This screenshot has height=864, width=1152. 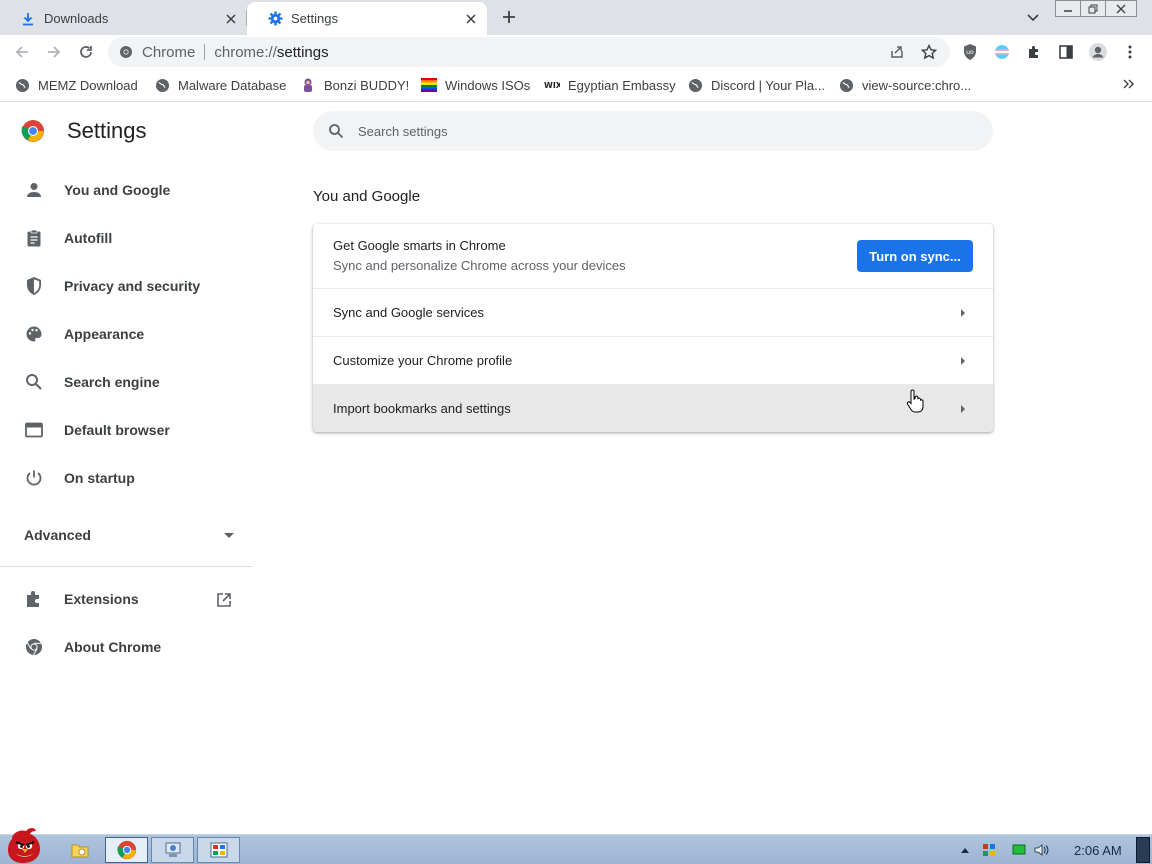 I want to click on omnibox-url: chrome://settings, so click(x=271, y=52).